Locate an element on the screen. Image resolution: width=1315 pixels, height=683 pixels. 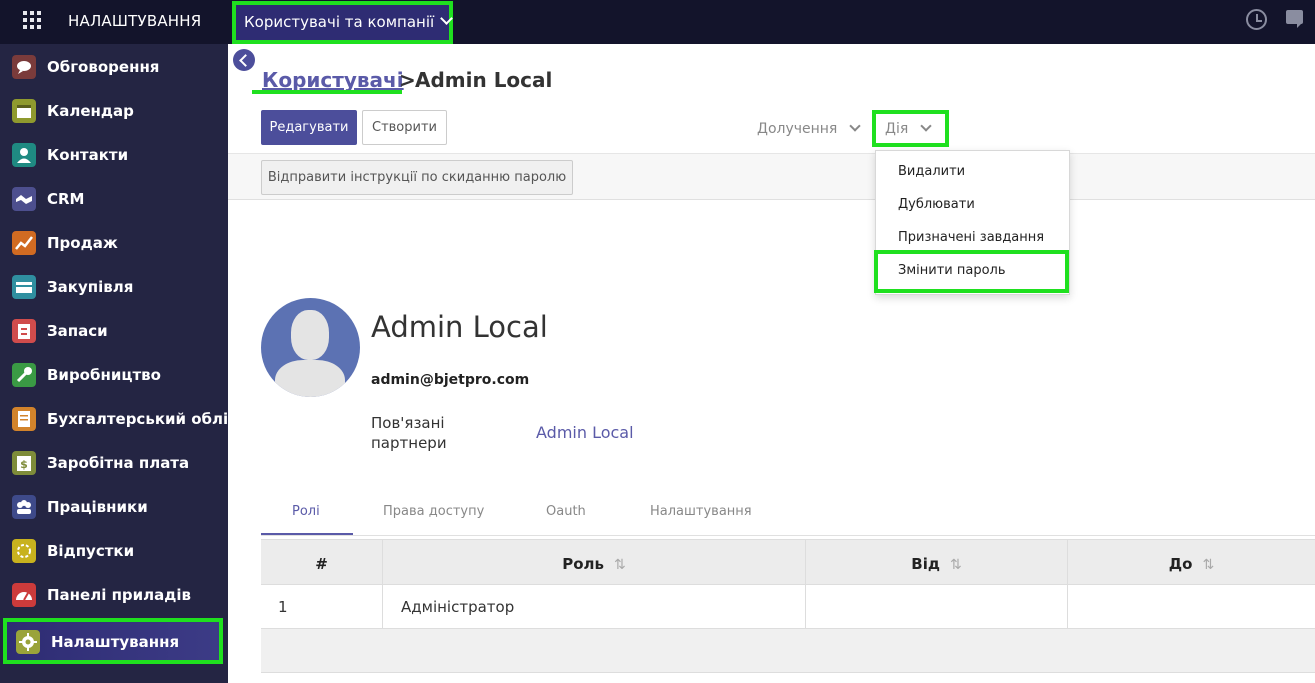
sidebar-item-leaves: Відпустки is located at coordinates (114, 550).